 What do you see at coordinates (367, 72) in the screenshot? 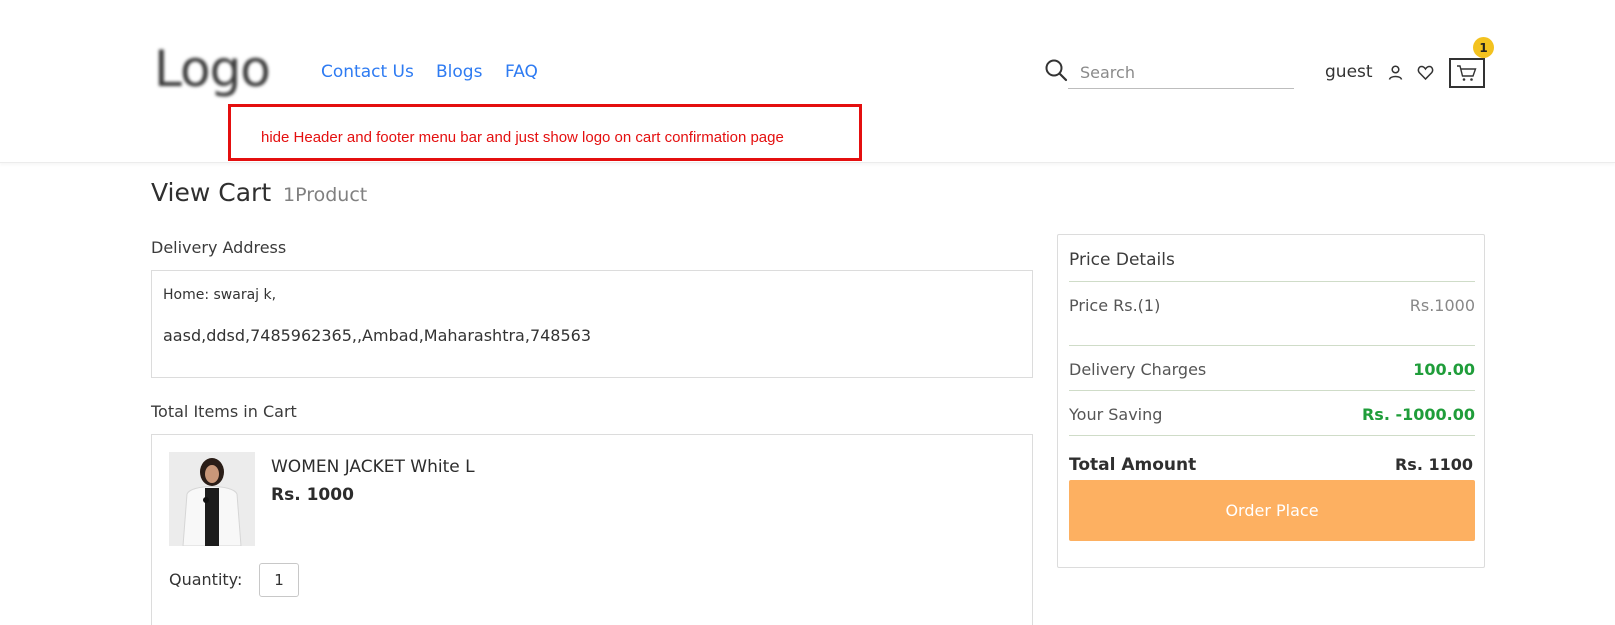
I see `nav-contact-us: Contact Us` at bounding box center [367, 72].